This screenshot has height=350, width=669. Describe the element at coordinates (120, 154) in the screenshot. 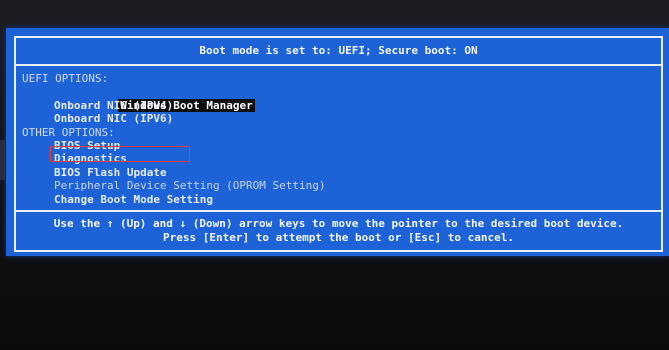

I see `highlight-annotation-box` at that location.